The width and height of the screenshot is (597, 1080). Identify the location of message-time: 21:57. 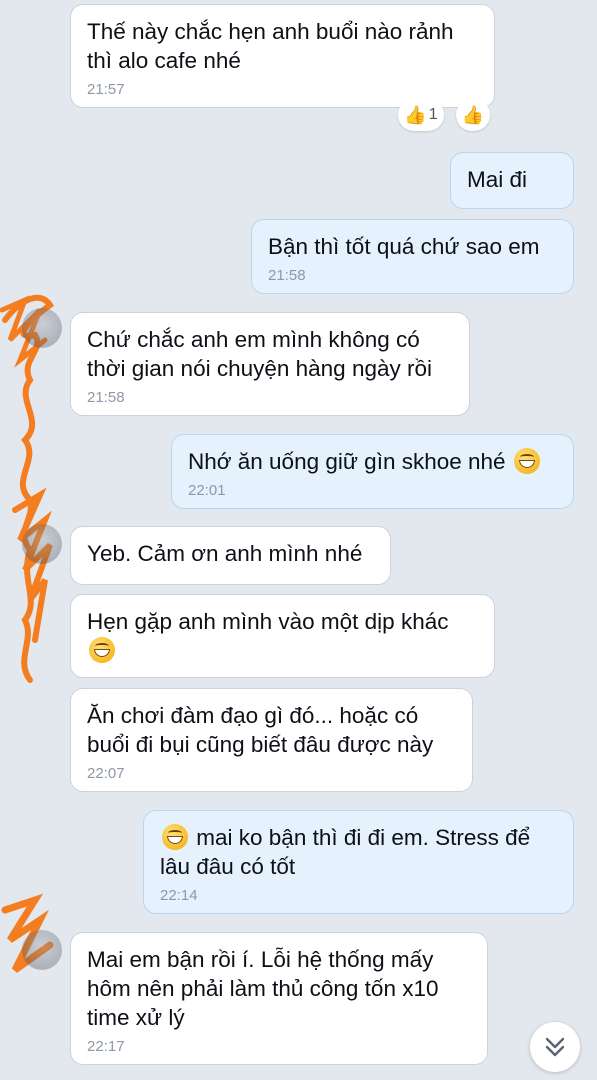
(106, 89).